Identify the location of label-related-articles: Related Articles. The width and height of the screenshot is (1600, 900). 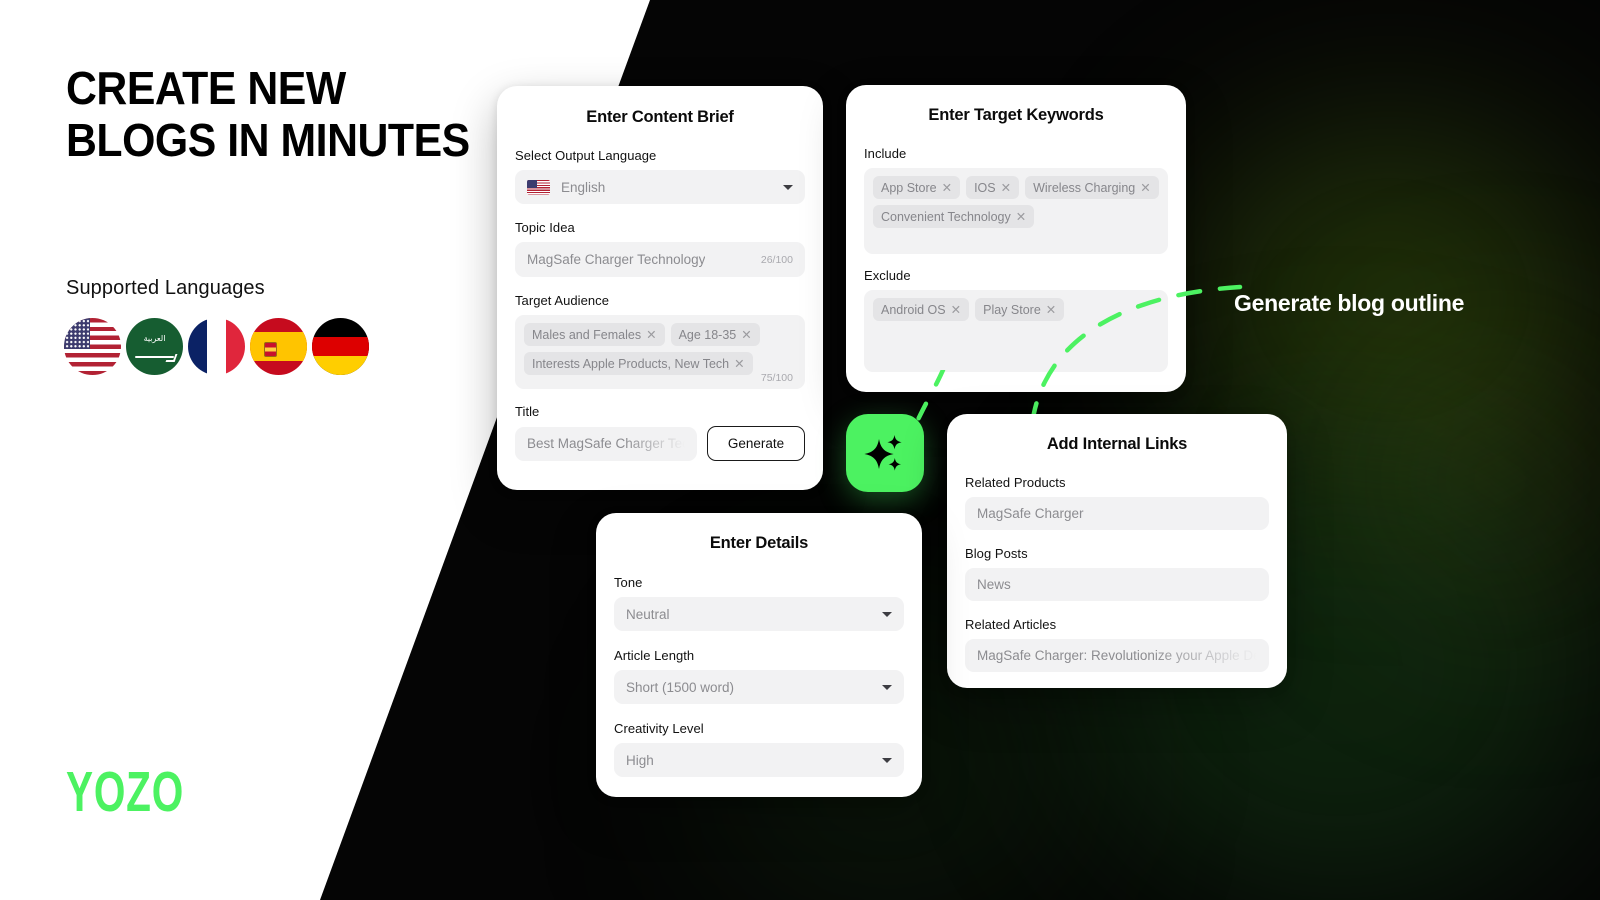
(1011, 624).